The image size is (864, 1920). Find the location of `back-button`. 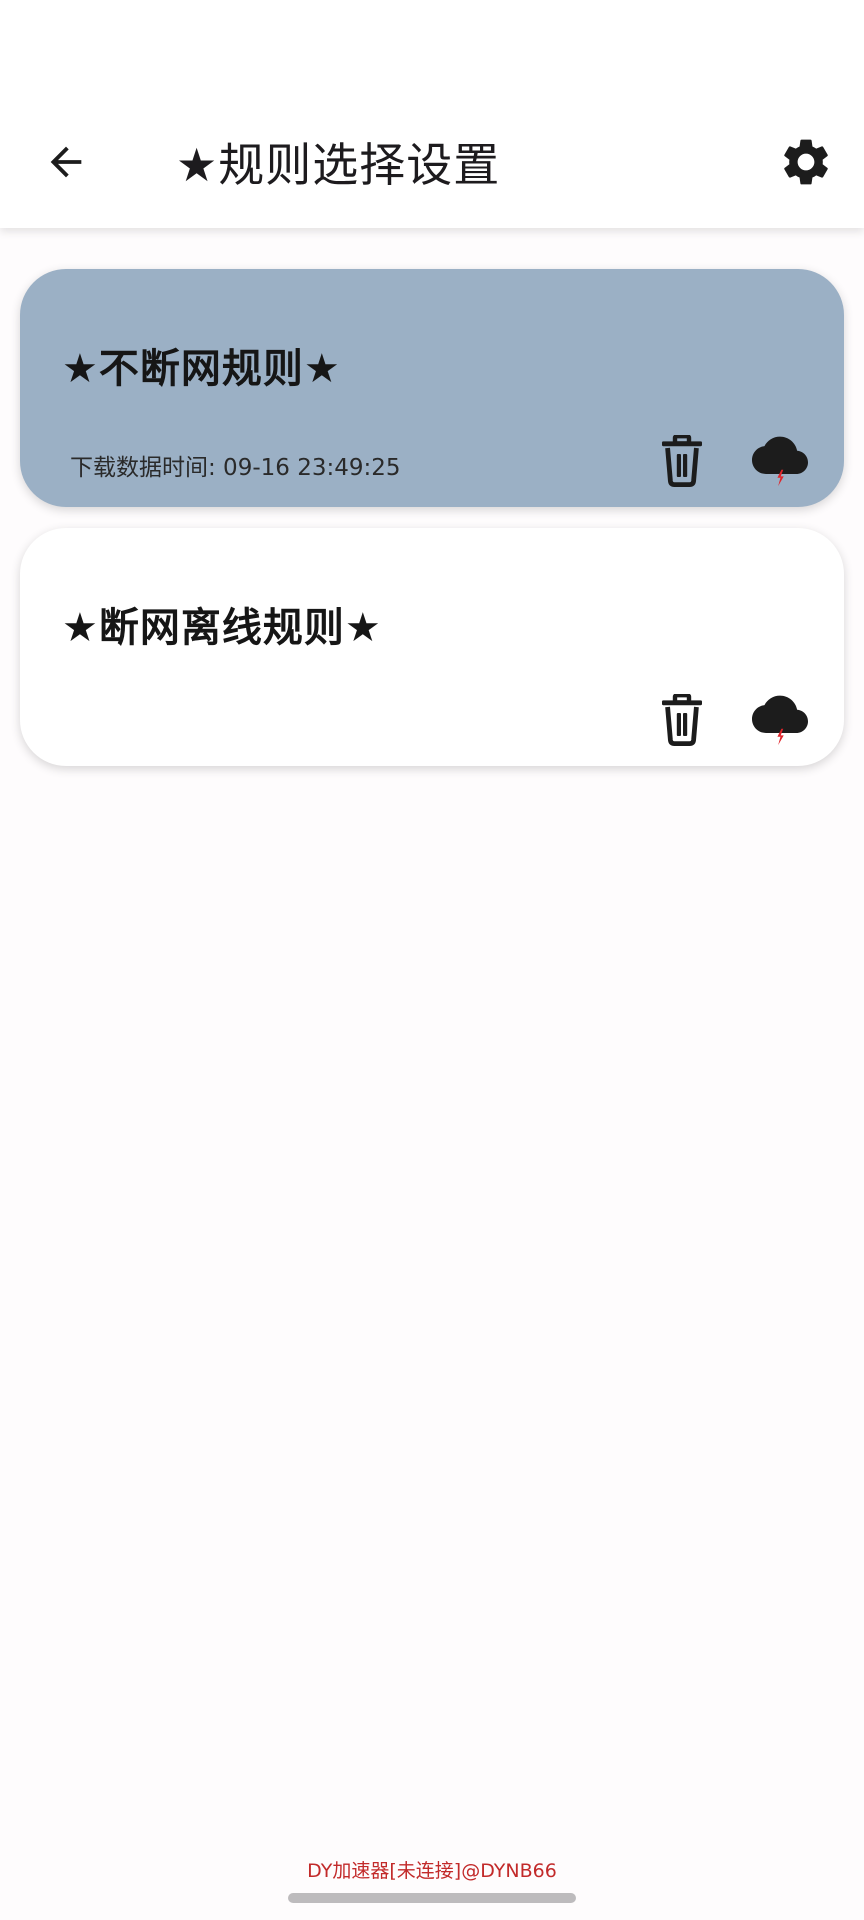

back-button is located at coordinates (66, 162).